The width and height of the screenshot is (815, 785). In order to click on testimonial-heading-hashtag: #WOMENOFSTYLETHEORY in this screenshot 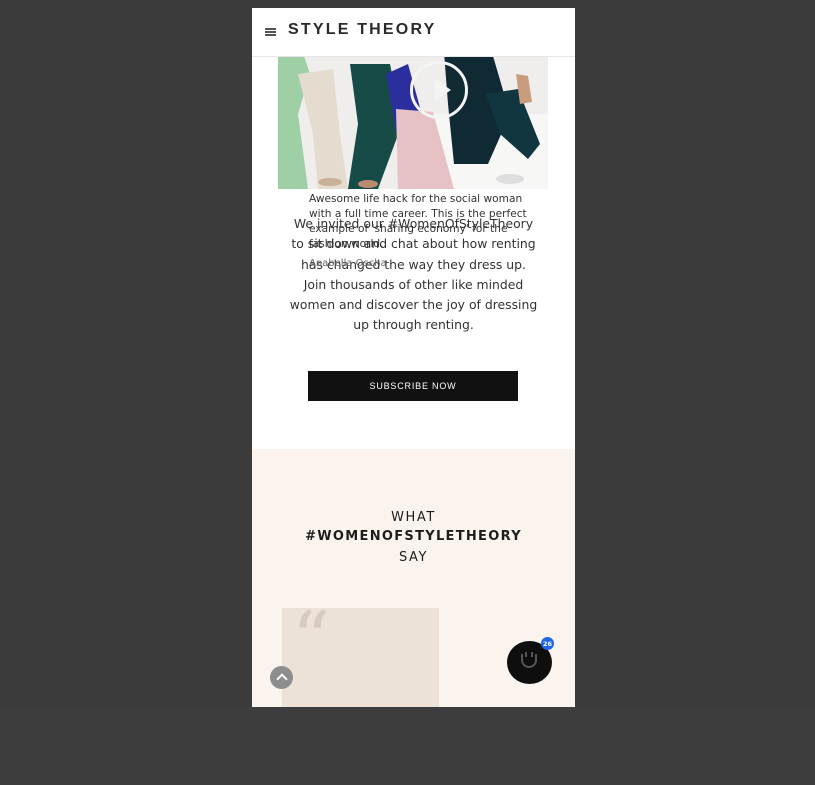, I will do `click(413, 536)`.